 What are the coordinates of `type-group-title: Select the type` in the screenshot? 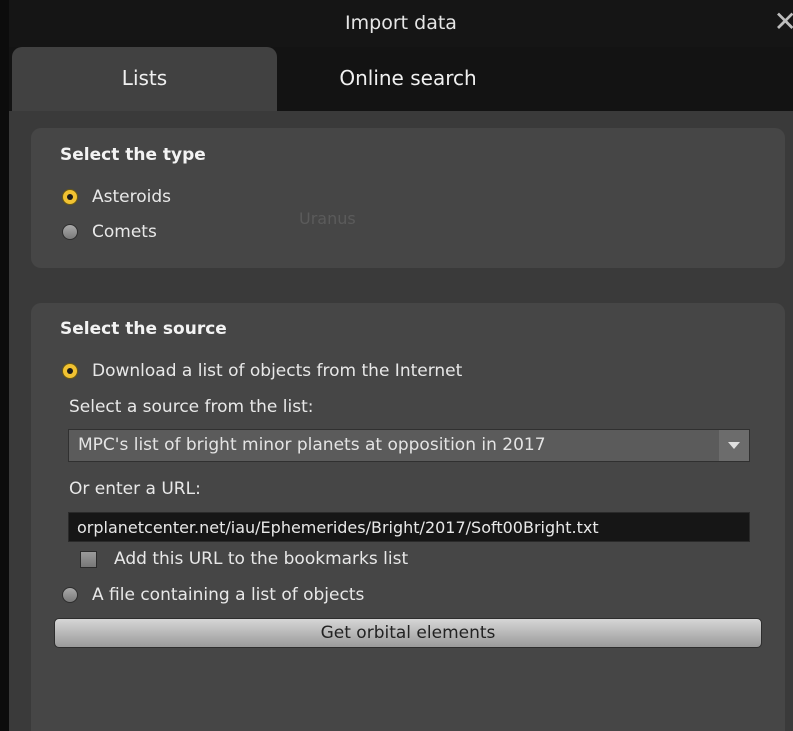 It's located at (133, 155).